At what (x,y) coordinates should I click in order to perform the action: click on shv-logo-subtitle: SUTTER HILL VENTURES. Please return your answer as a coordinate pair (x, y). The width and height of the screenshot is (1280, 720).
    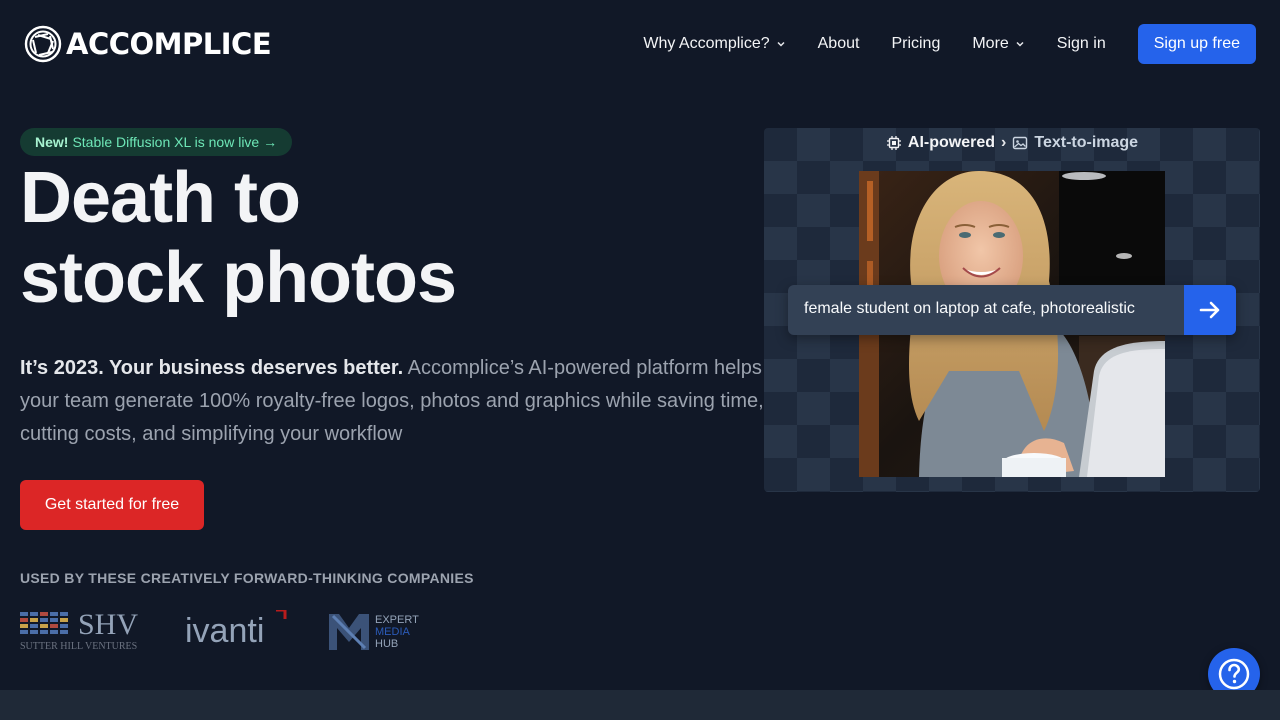
    Looking at the image, I should click on (78, 646).